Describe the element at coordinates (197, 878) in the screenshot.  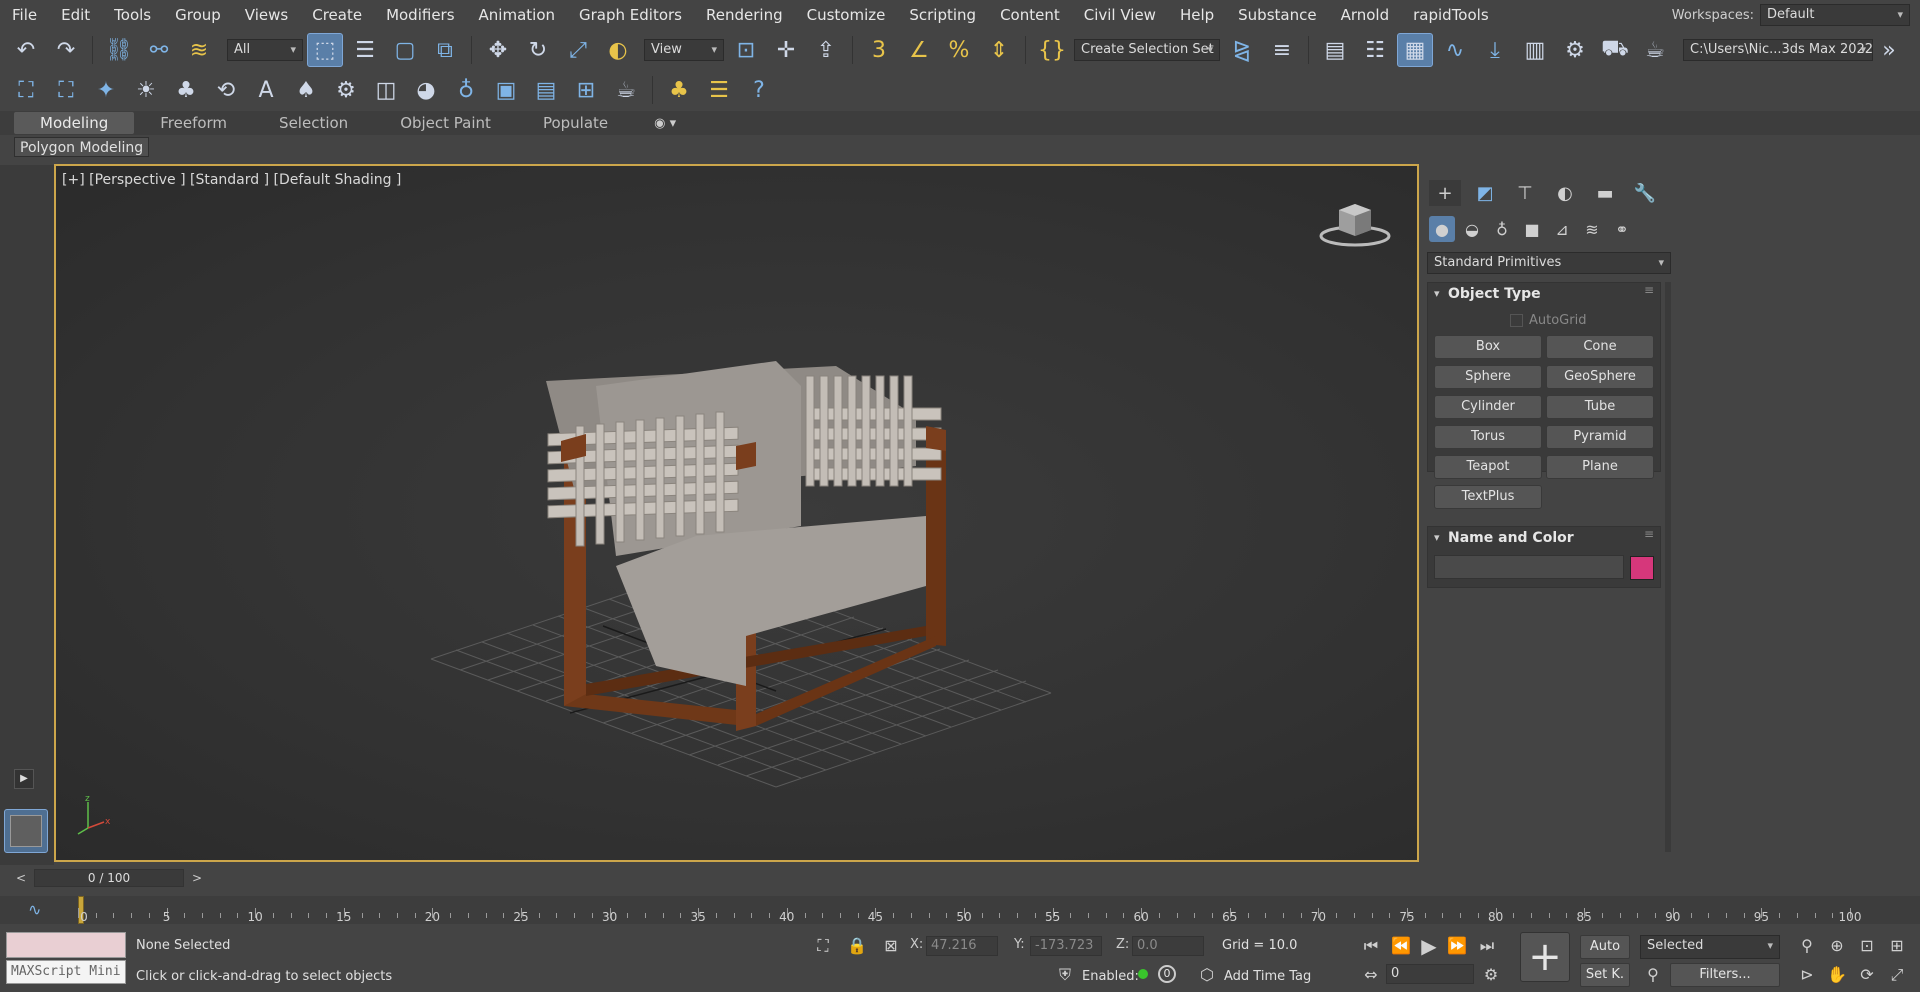
I see `time-slider-next-button: >` at that location.